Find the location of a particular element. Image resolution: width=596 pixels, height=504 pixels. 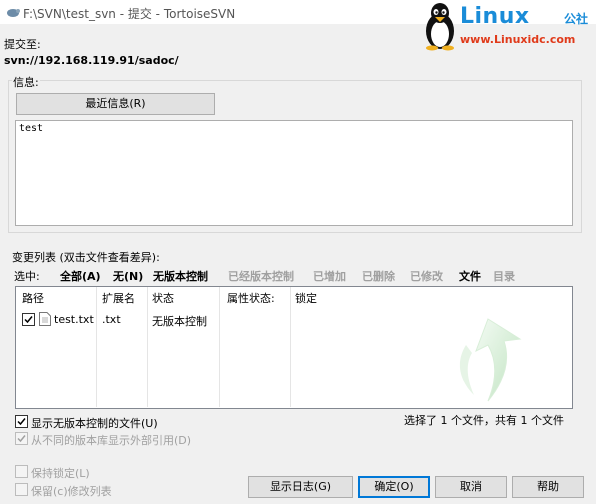

changes-group-label: 变更列表 (双击文件查看差异): is located at coordinates (86, 257).